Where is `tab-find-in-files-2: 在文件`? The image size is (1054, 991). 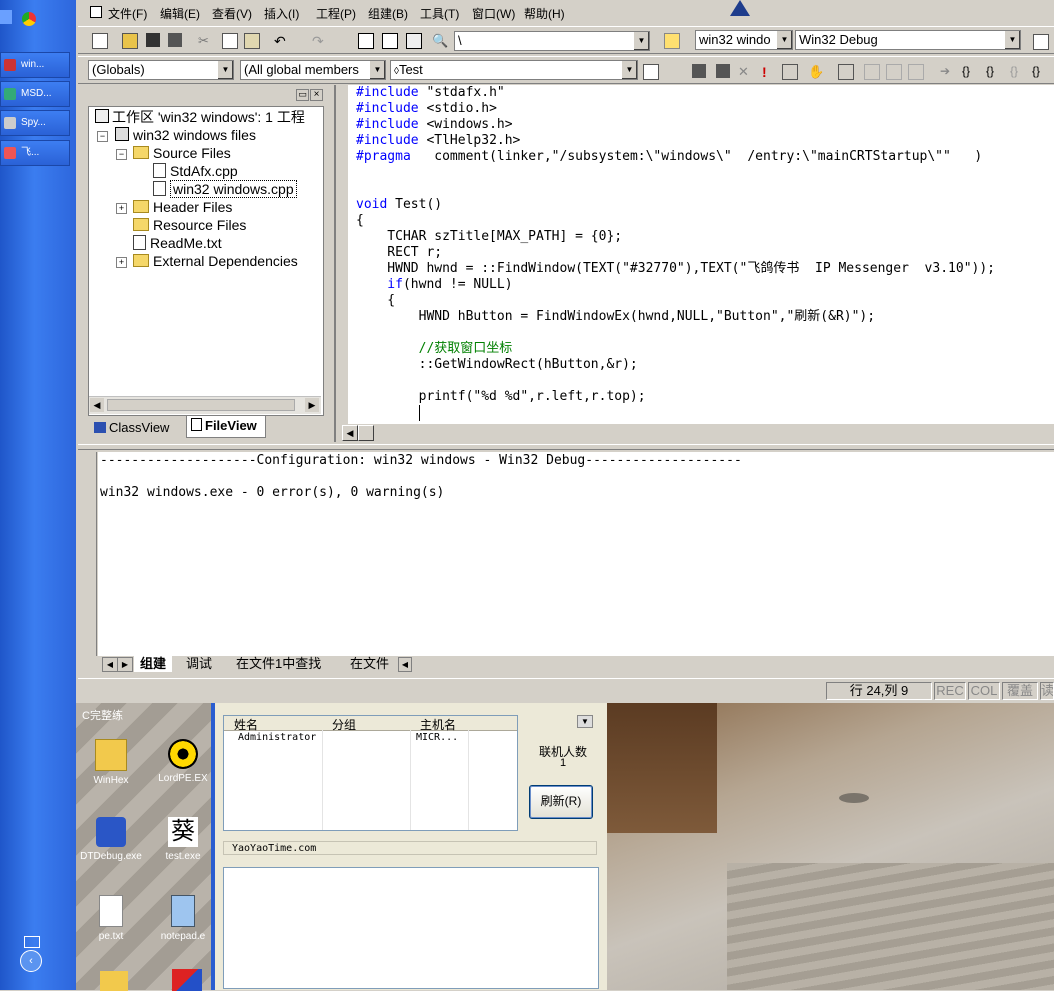
tab-find-in-files-2: 在文件 is located at coordinates (369, 664).